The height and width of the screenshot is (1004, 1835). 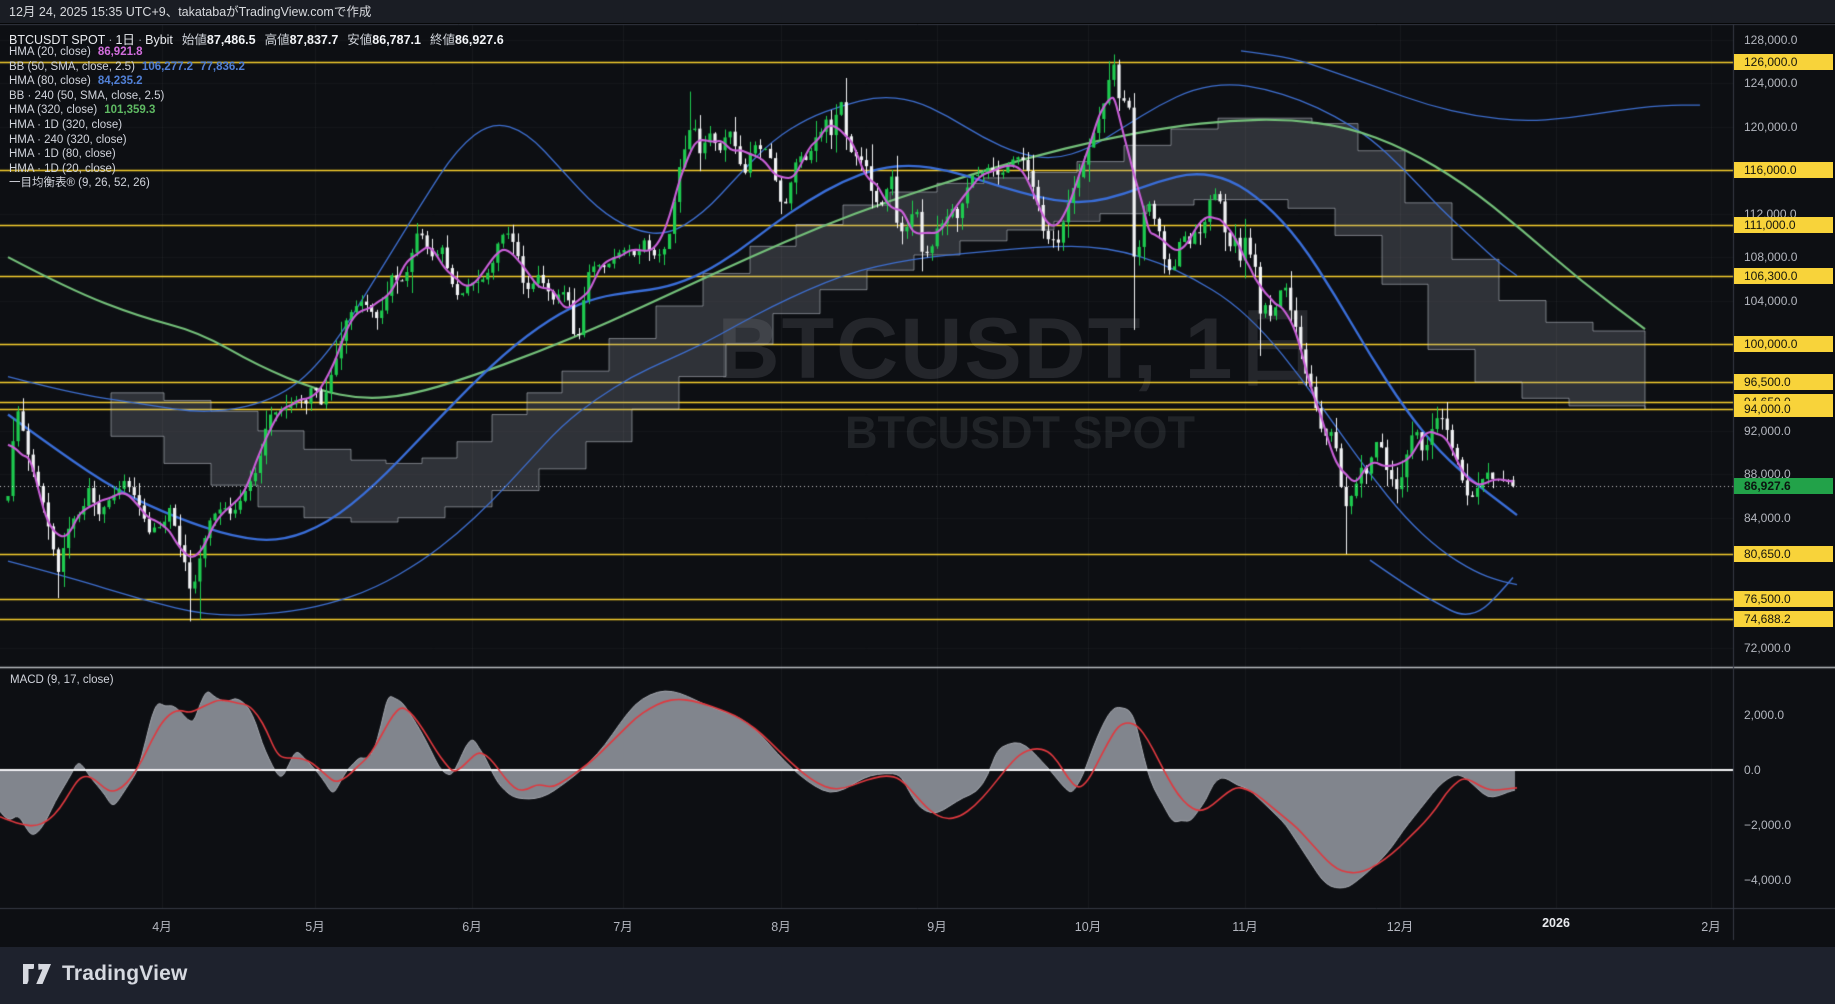 What do you see at coordinates (125, 973) in the screenshot?
I see `tradingview-logo-text: TradingView` at bounding box center [125, 973].